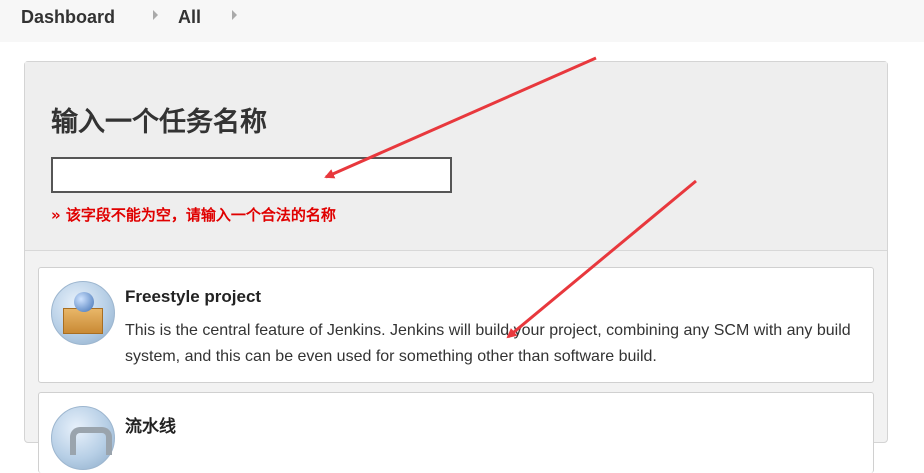 This screenshot has width=924, height=473. Describe the element at coordinates (193, 296) in the screenshot. I see `item-type-name: Freestyle project` at that location.